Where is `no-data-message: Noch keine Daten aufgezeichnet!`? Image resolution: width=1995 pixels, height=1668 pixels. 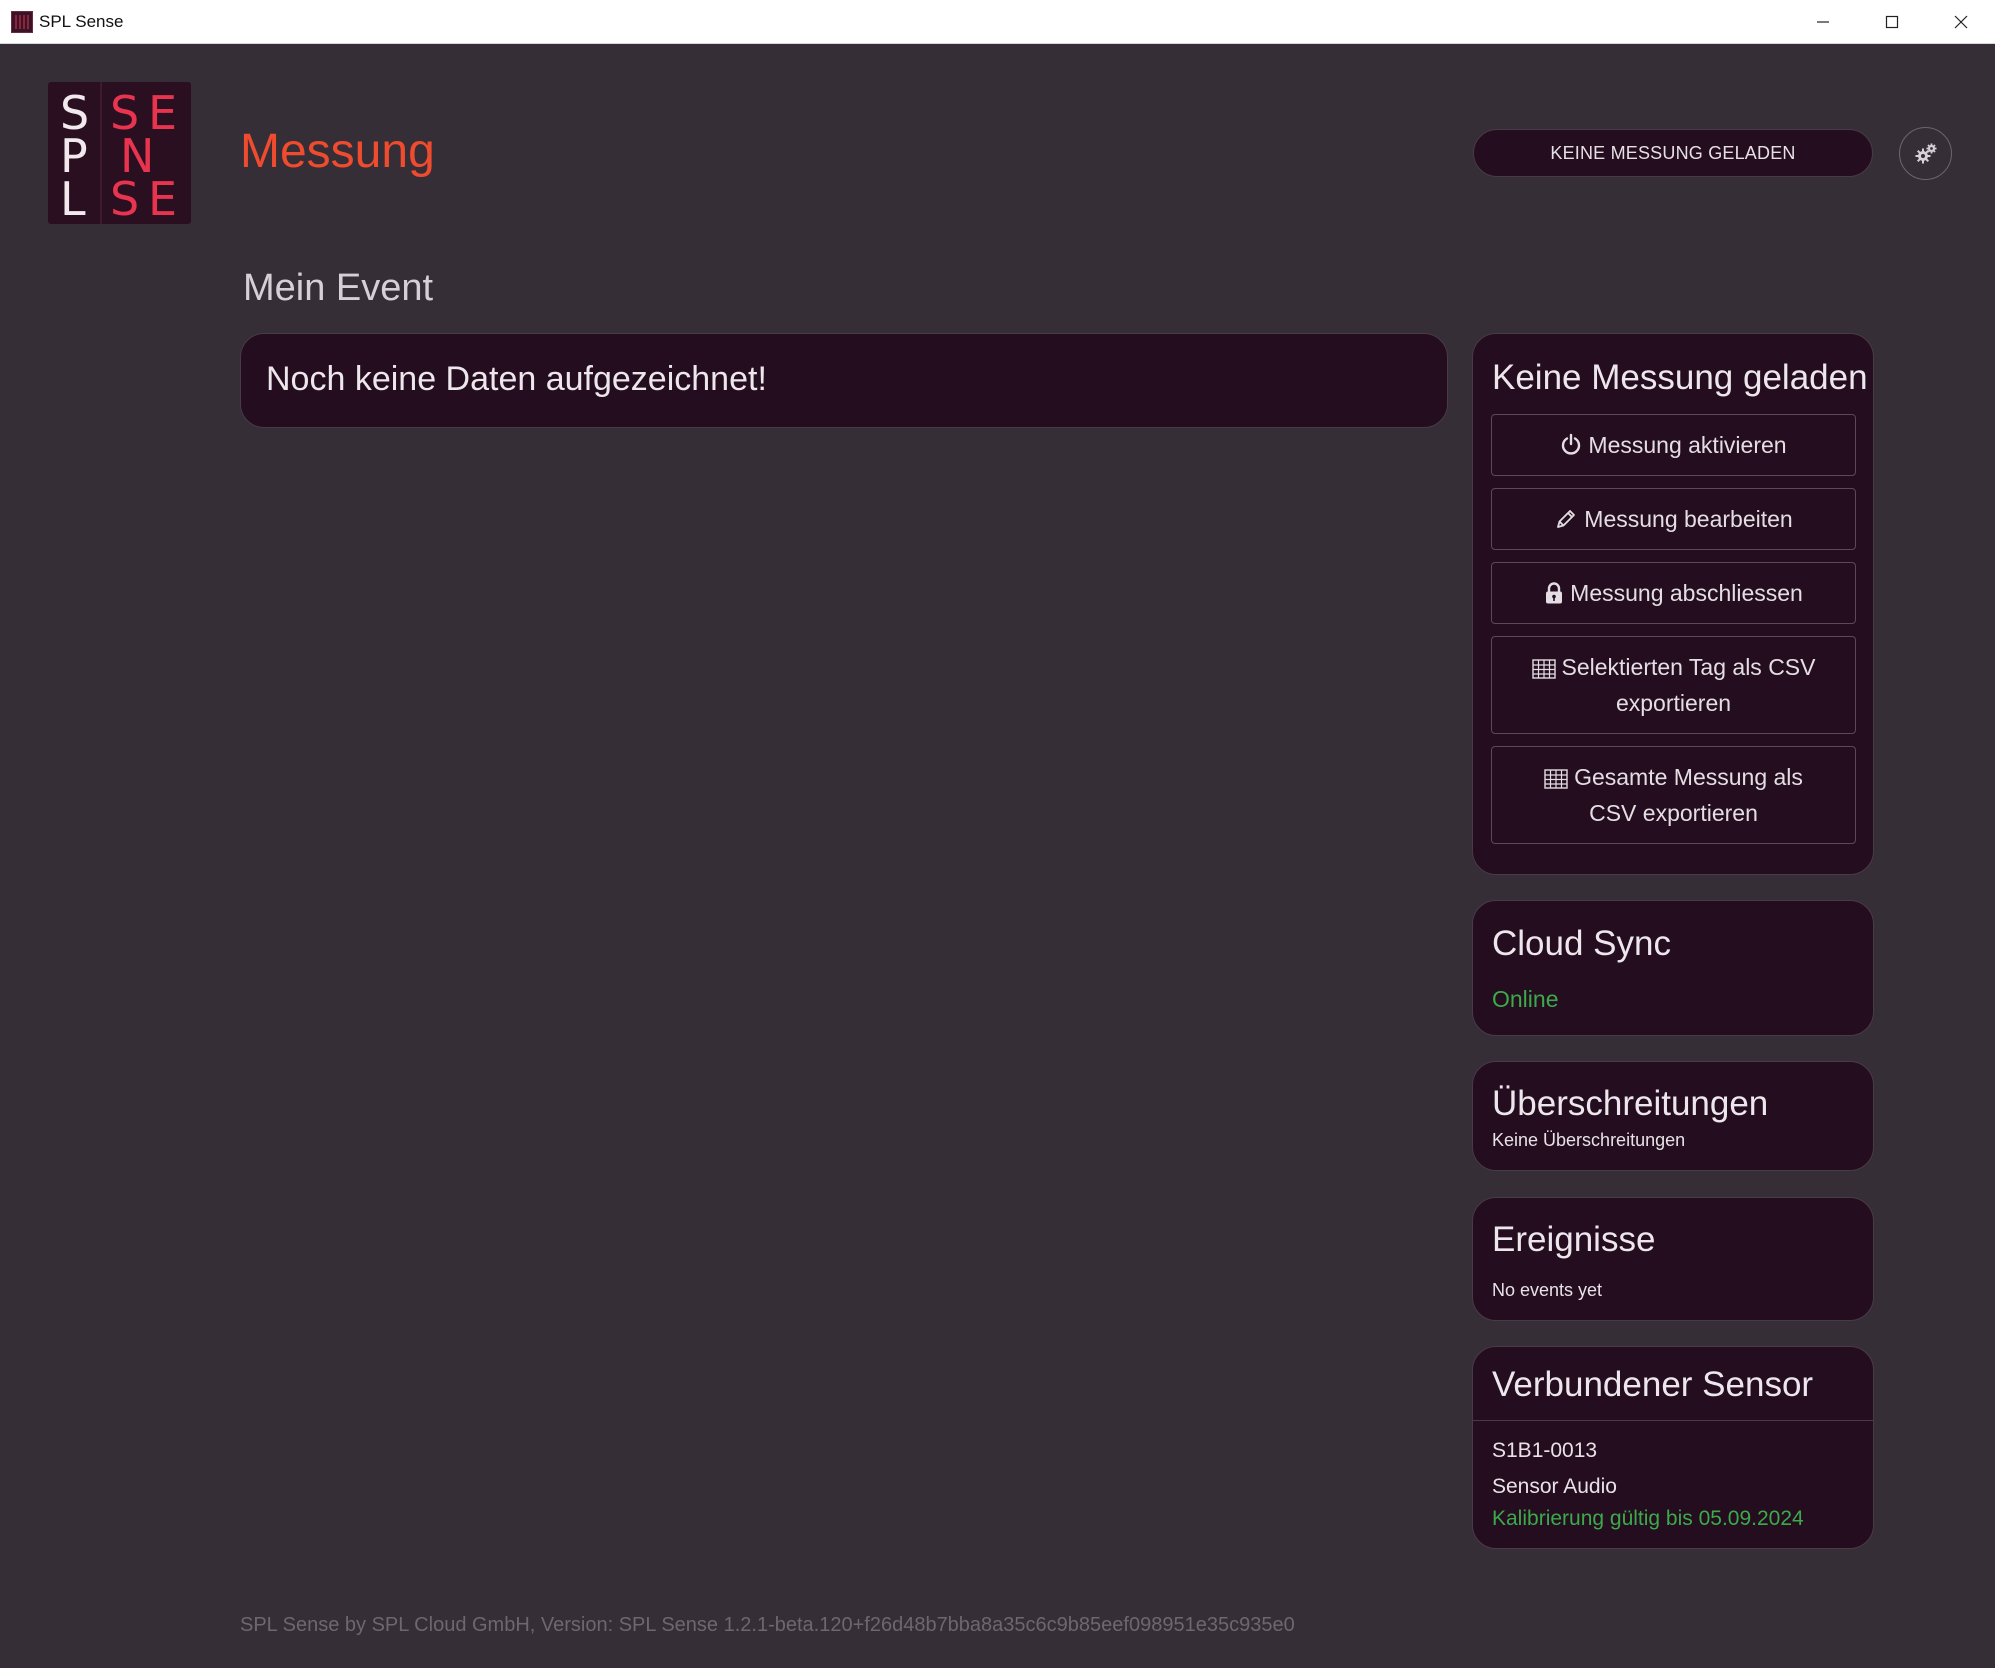 no-data-message: Noch keine Daten aufgezeichnet! is located at coordinates (516, 379).